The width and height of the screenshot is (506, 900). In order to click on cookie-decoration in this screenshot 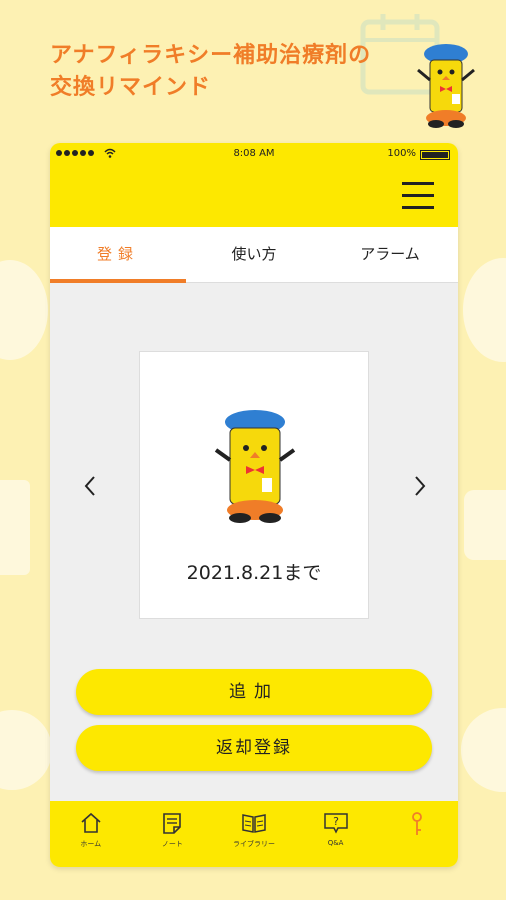, I will do `click(25, 750)`.